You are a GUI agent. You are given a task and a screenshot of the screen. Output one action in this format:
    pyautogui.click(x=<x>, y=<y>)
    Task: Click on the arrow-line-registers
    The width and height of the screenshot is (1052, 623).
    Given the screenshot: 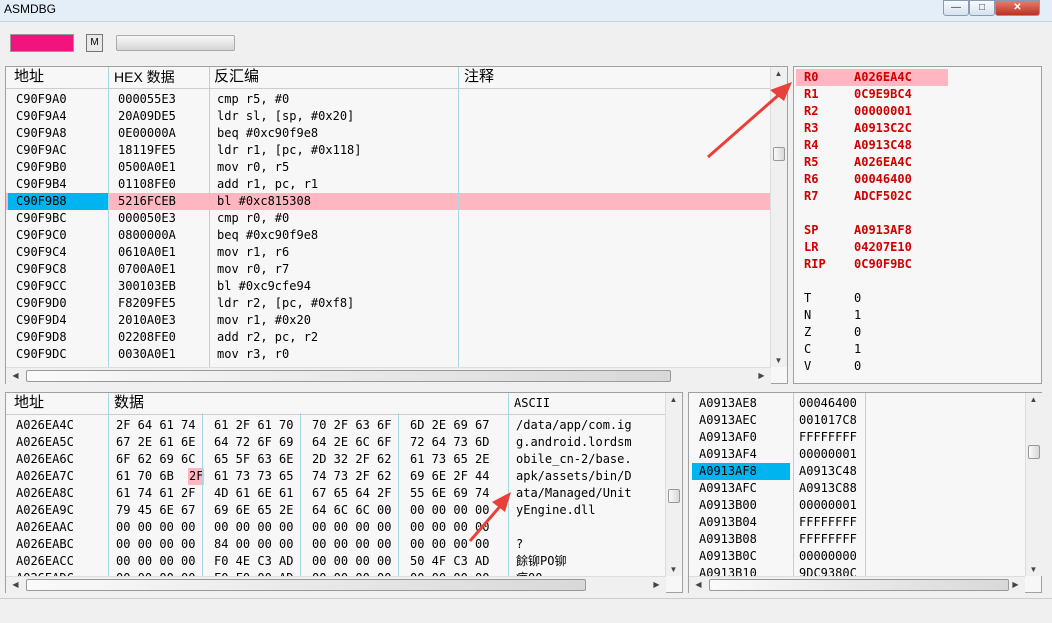 What is the action you would take?
    pyautogui.click(x=745, y=124)
    